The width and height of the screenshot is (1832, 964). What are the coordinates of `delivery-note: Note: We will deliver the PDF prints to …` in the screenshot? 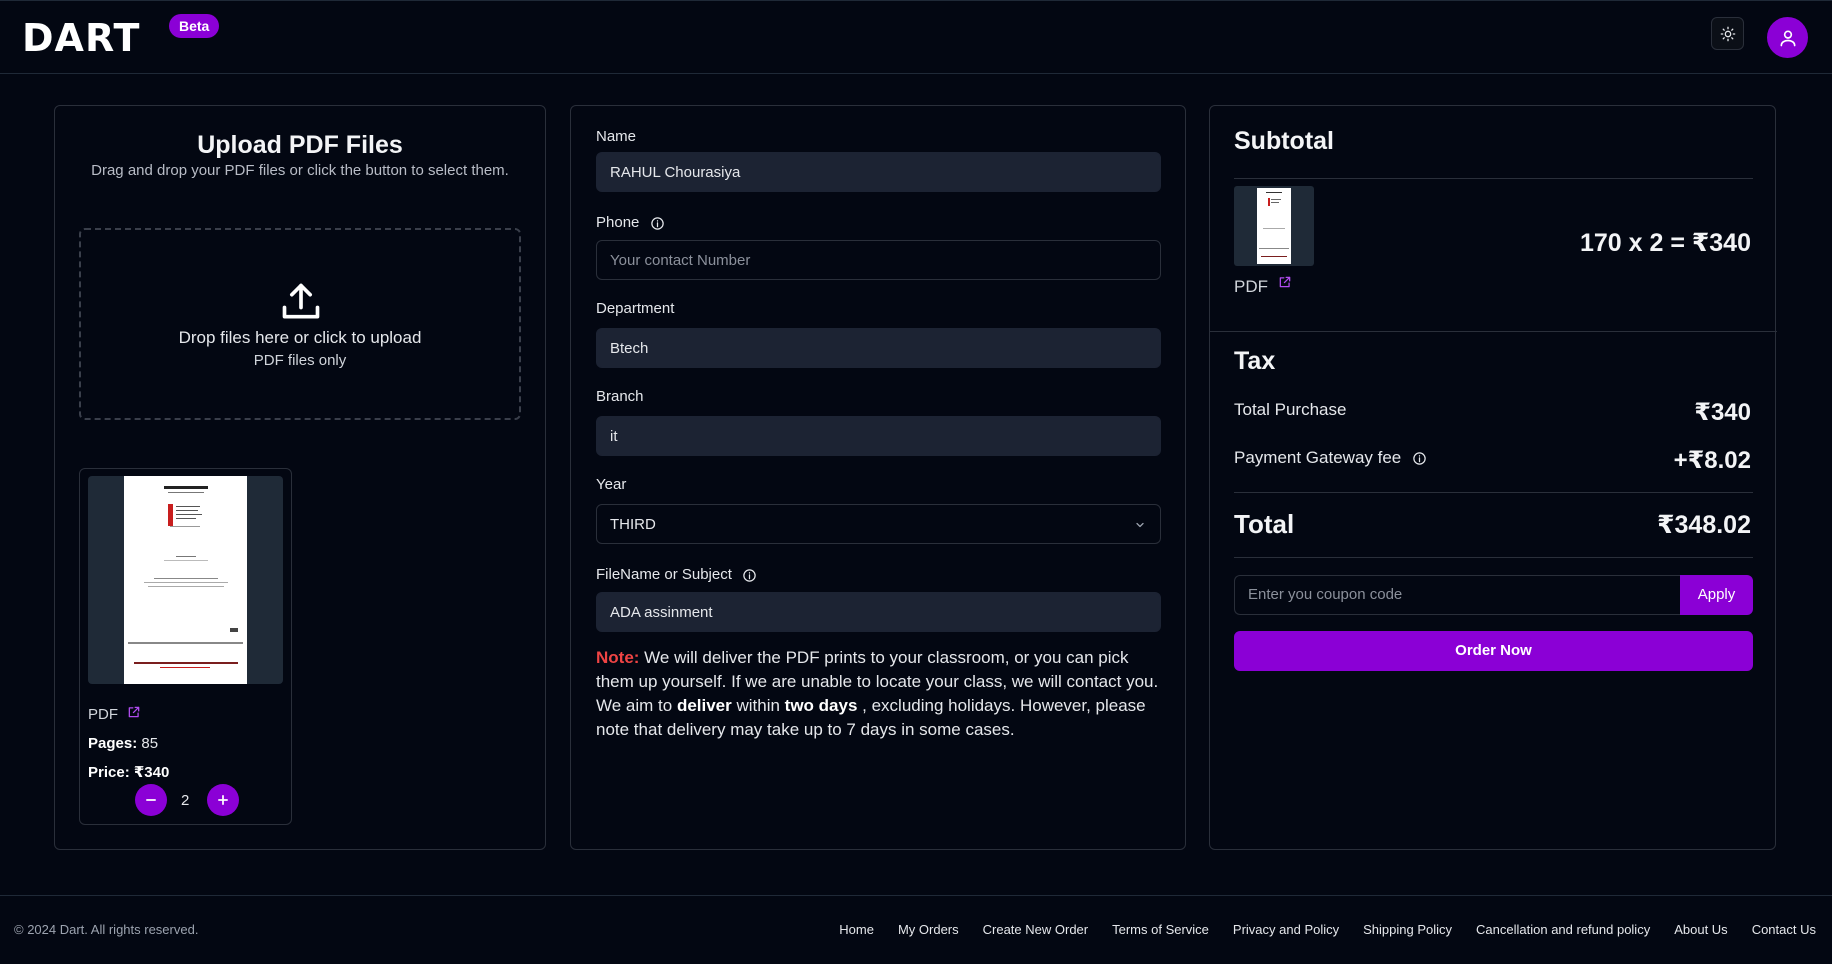 It's located at (878, 694).